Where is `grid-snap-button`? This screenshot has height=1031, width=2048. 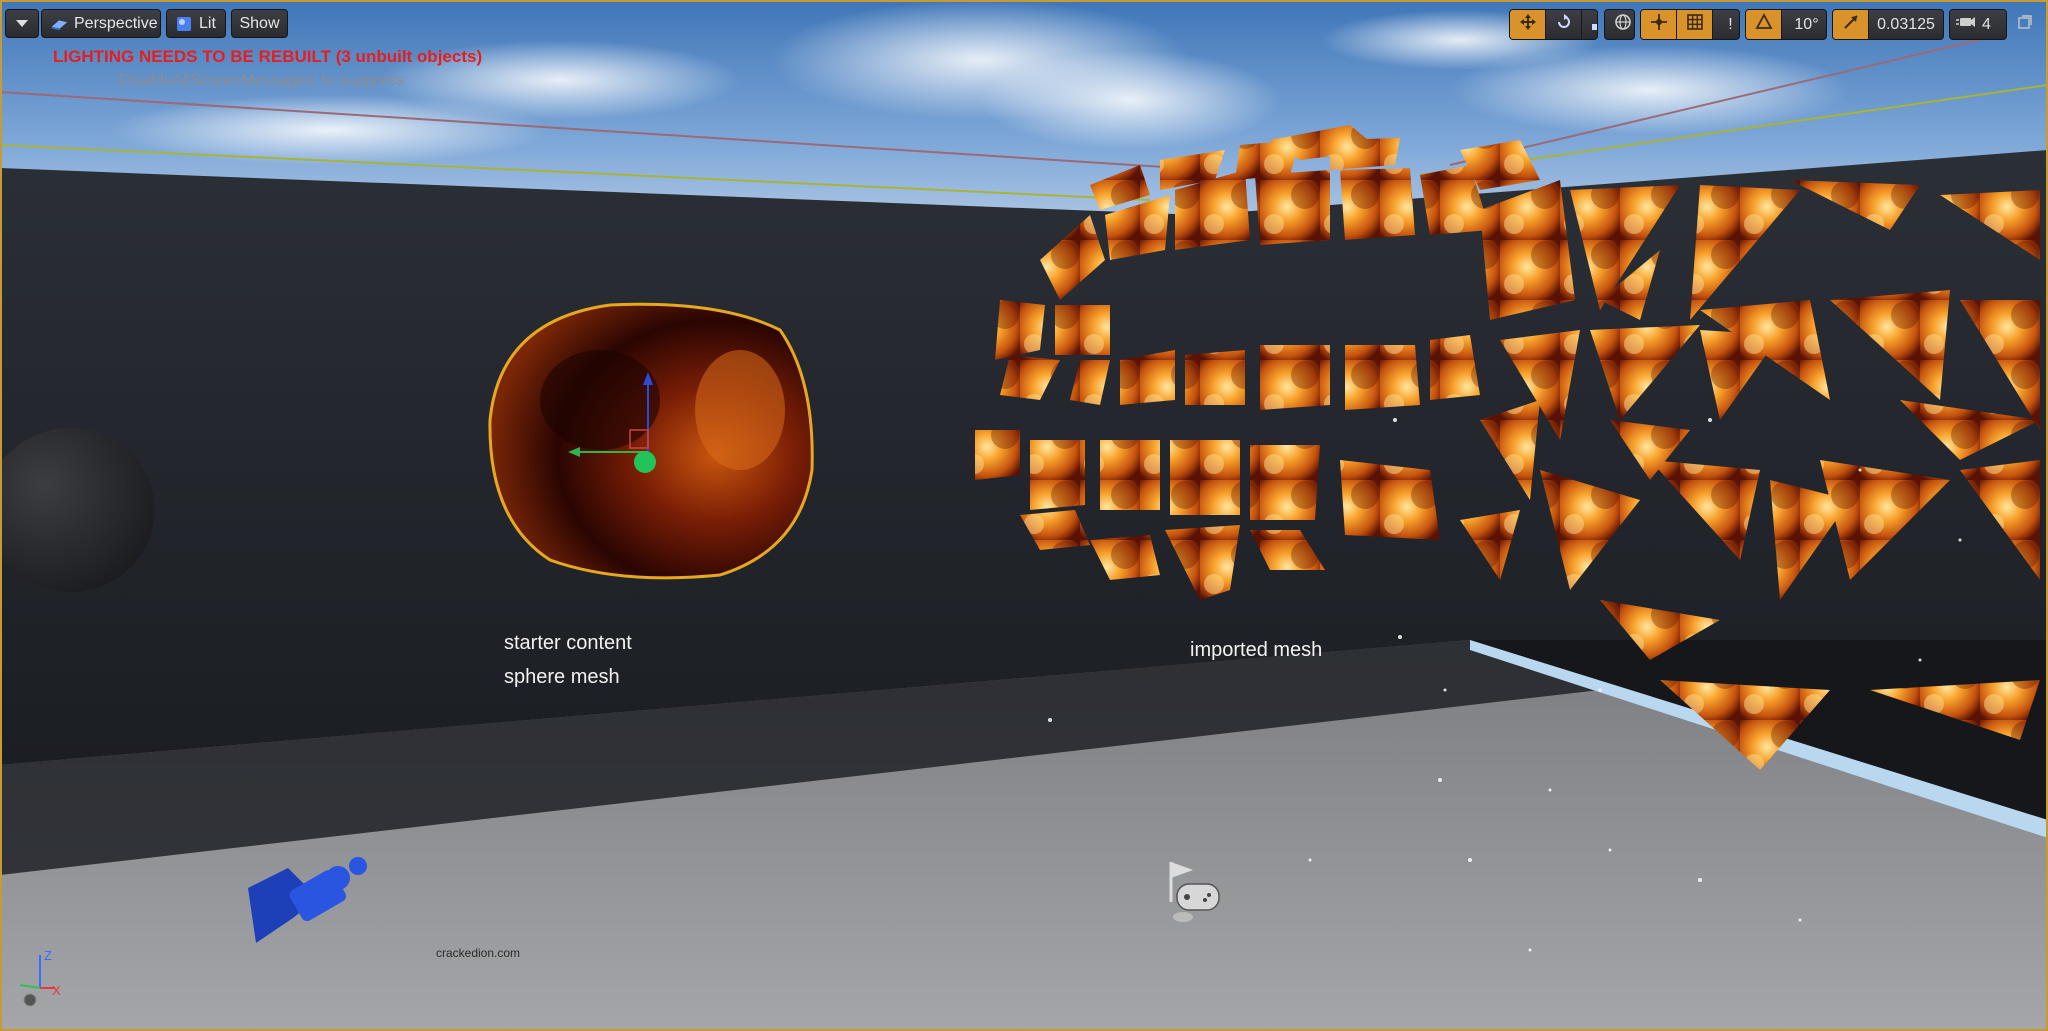
grid-snap-button is located at coordinates (1695, 24).